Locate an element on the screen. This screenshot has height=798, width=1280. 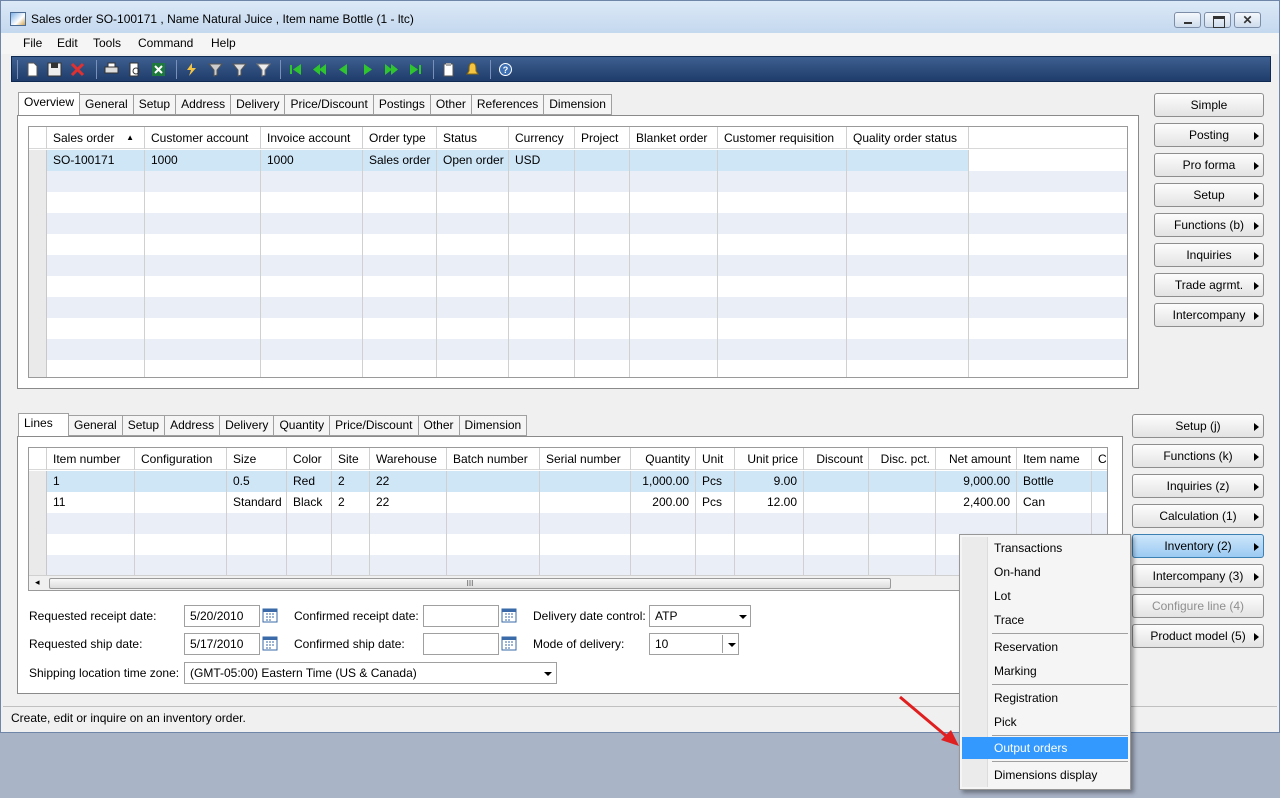
menu-item-on-hand: On-hand is located at coordinates (1045, 572).